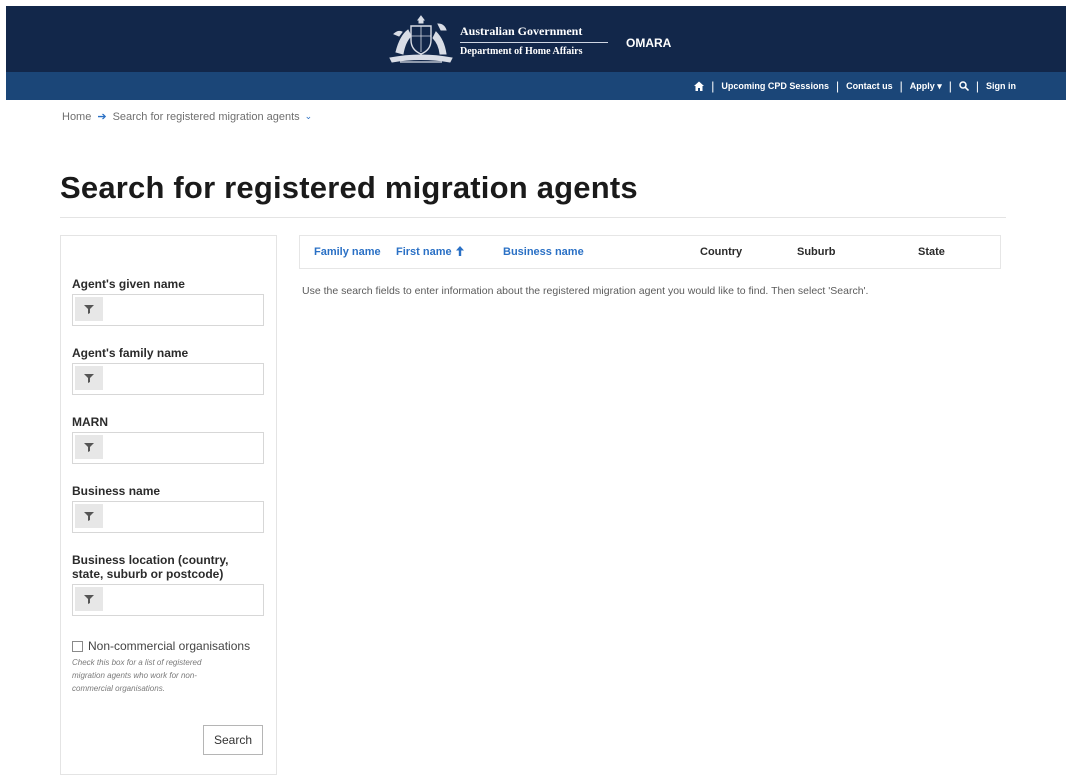 This screenshot has width=1074, height=778. Describe the element at coordinates (816, 252) in the screenshot. I see `column-suburb: Suburb` at that location.